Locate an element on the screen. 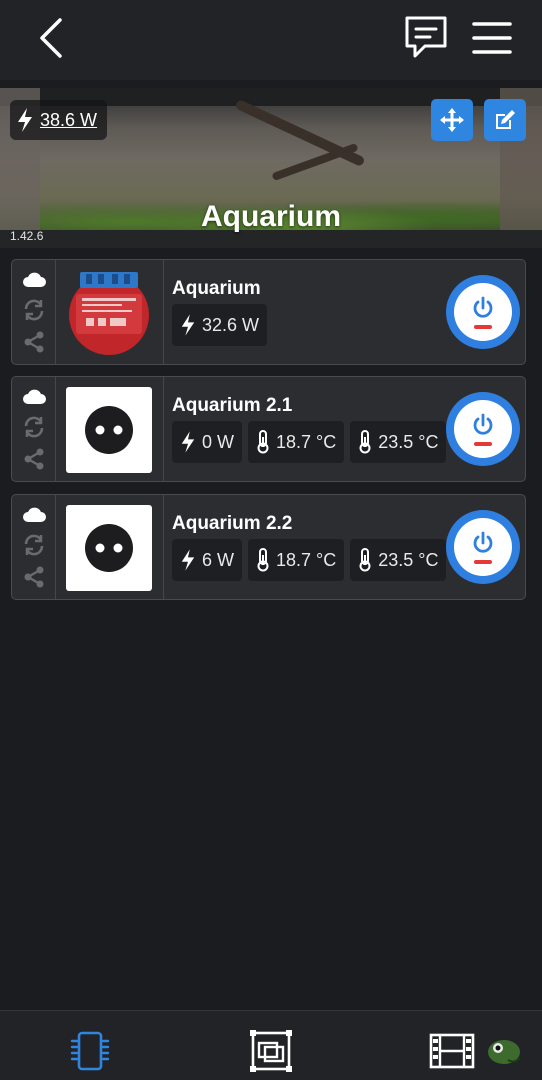 The width and height of the screenshot is (542, 1080). power-stat: 0 W is located at coordinates (207, 442).